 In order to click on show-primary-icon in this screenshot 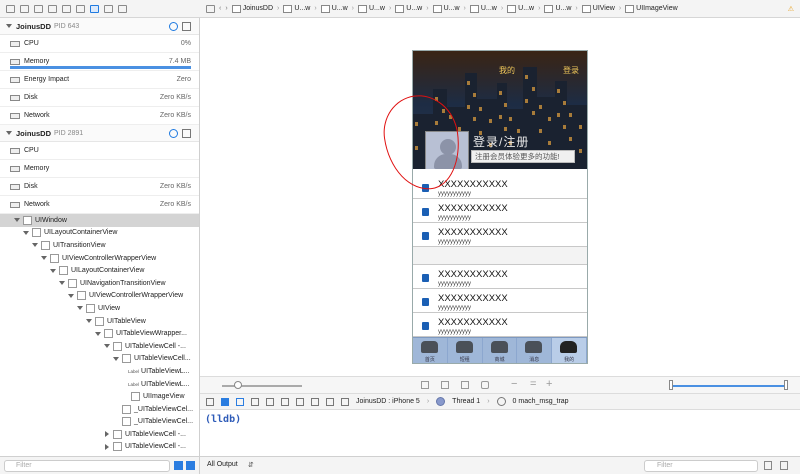, I will do `click(178, 465)`.